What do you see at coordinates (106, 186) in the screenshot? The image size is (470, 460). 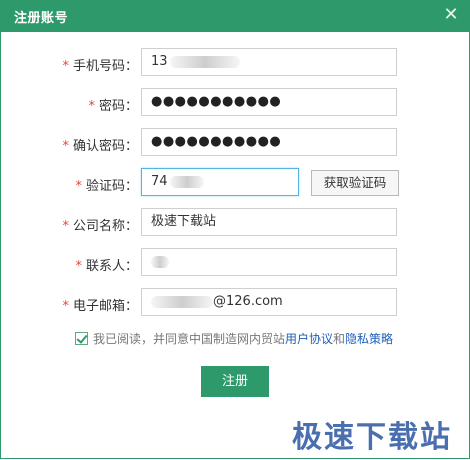 I see `captcha-label: * 验证码：` at bounding box center [106, 186].